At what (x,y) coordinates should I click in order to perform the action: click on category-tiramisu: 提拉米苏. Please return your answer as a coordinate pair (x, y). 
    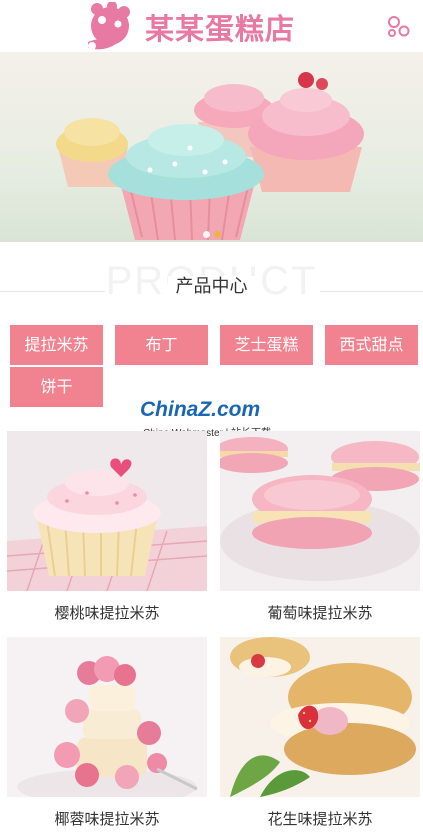
    Looking at the image, I should click on (56, 345).